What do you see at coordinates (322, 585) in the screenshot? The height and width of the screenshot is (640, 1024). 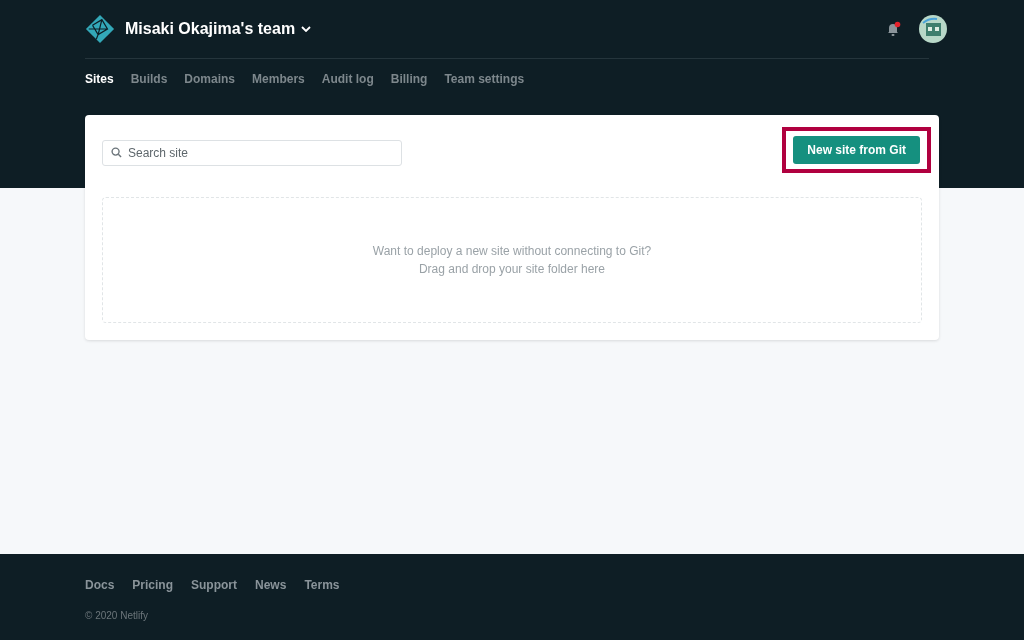 I see `footer-link: Terms` at bounding box center [322, 585].